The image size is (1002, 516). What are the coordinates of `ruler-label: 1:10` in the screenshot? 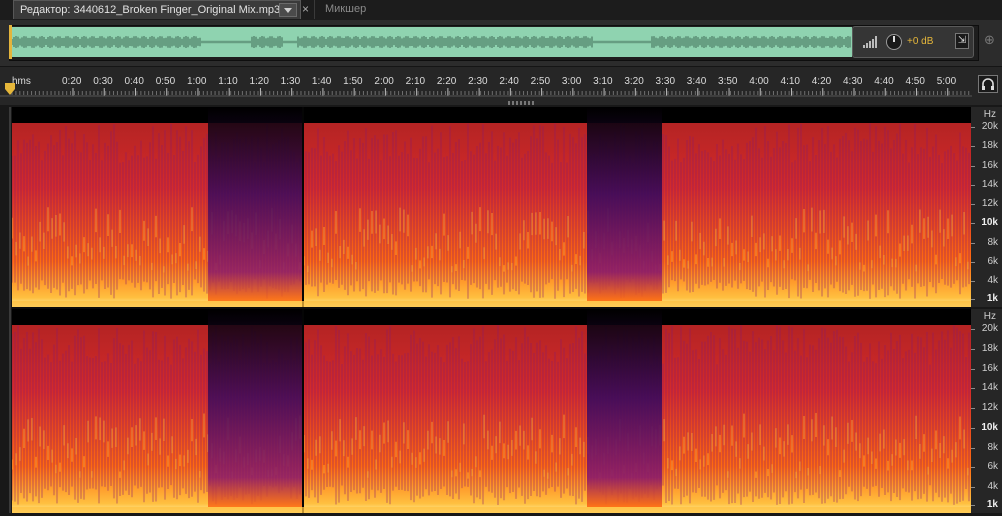 It's located at (228, 81).